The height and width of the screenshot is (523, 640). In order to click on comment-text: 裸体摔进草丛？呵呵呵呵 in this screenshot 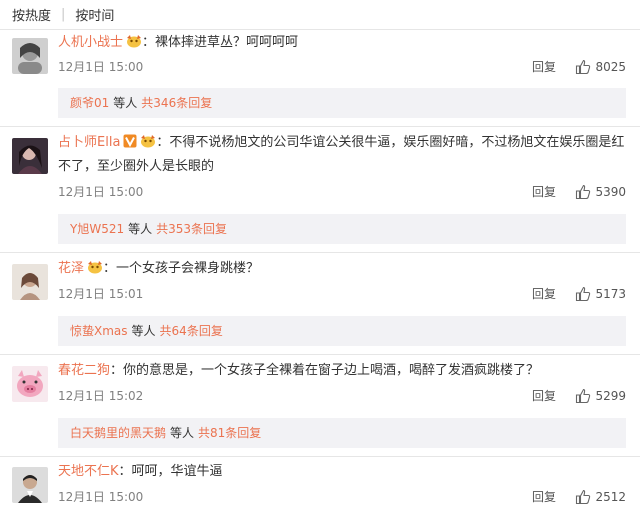, I will do `click(227, 42)`.